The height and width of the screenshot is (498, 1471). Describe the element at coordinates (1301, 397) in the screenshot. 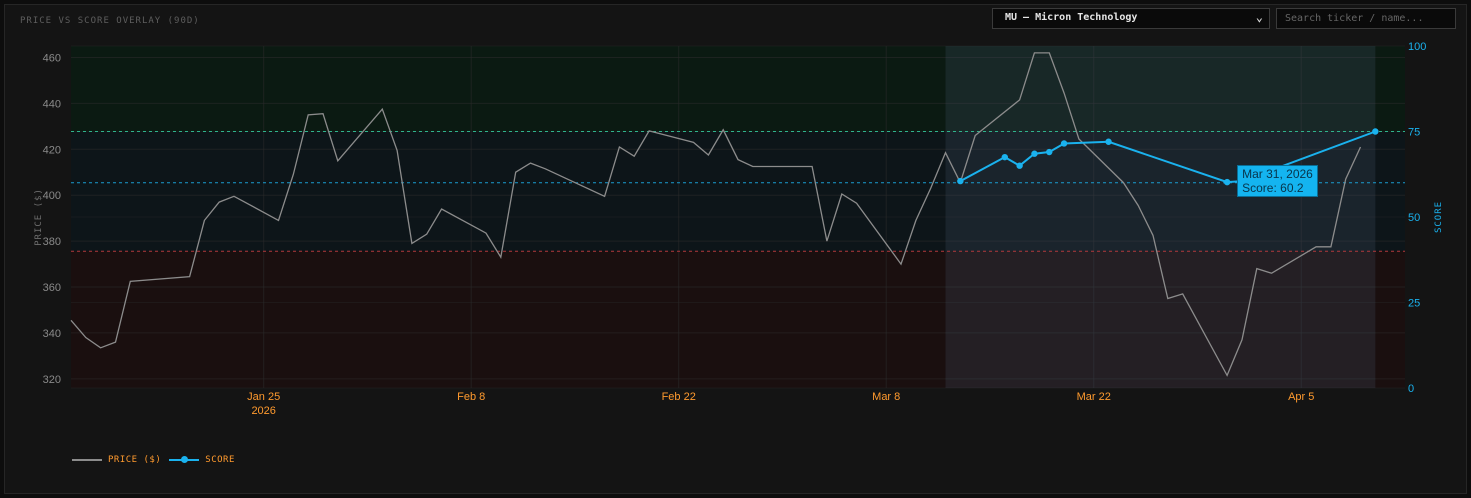

I see `x-tick-label: Apr 5` at that location.